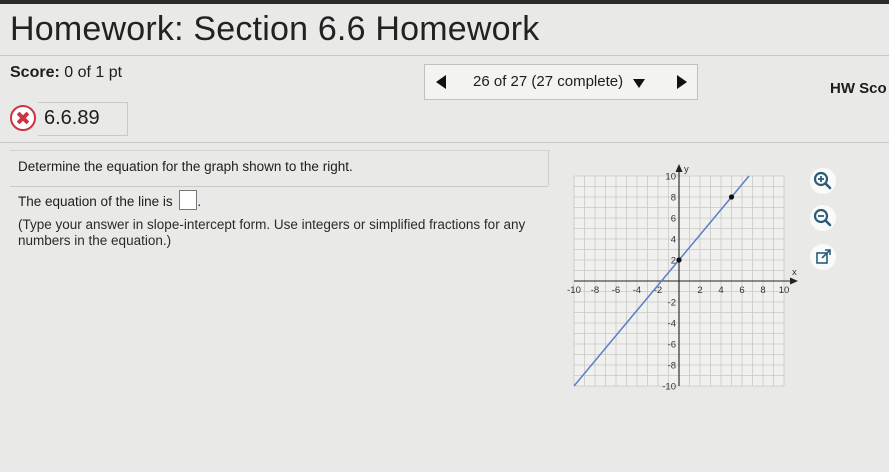  I want to click on x-tick-label: -4, so click(637, 290).